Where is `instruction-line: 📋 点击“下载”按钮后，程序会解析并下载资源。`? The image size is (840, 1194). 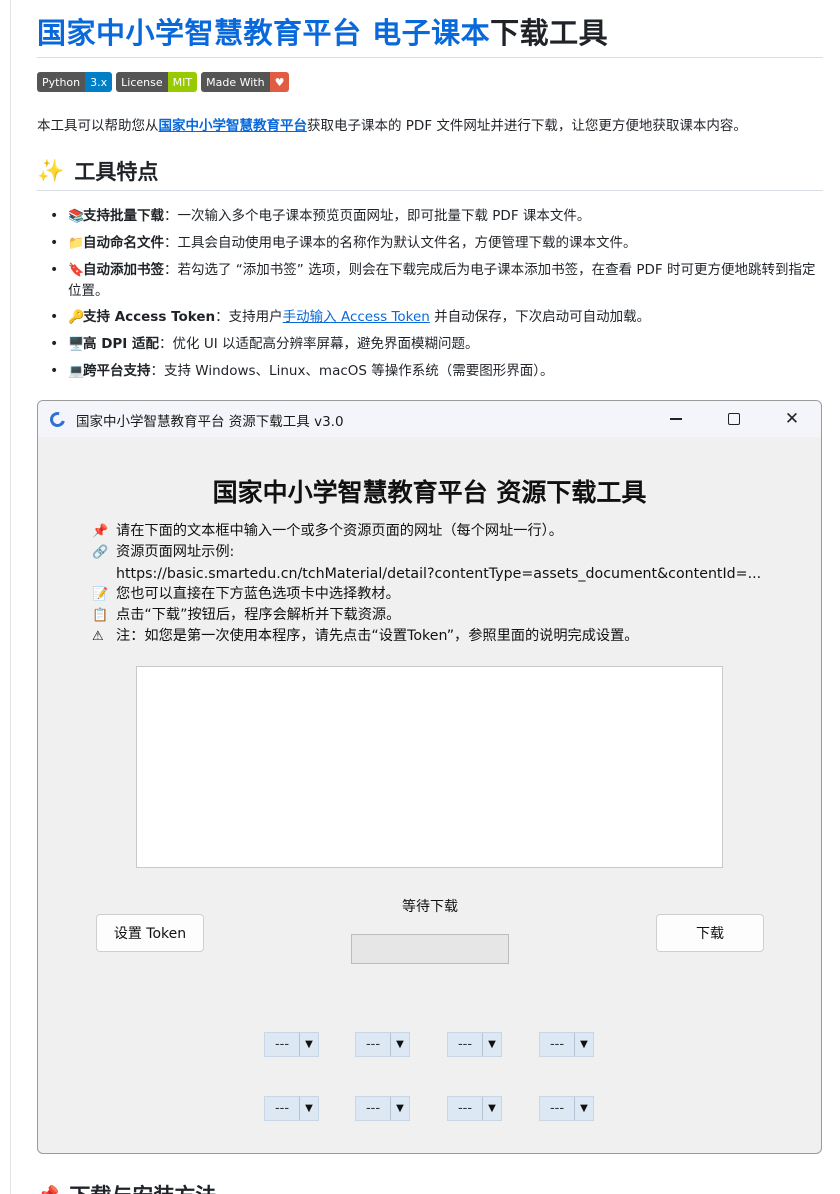 instruction-line: 📋 点击“下载”按钮后，程序会解析并下载资源。 is located at coordinates (437, 615).